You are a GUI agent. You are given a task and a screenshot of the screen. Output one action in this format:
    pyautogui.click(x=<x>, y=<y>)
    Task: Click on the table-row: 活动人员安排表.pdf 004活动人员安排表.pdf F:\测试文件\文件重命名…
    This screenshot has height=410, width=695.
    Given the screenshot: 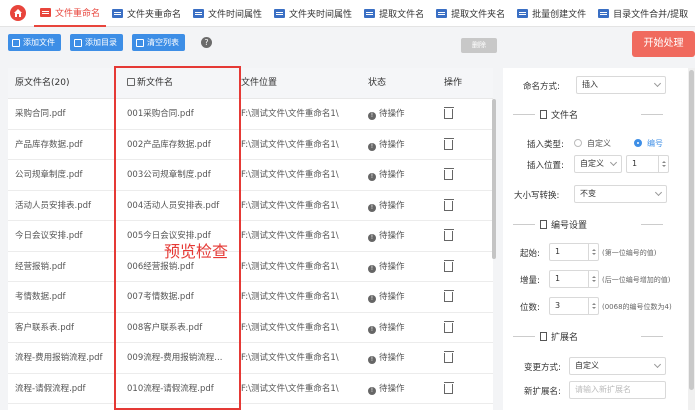 What is the action you would take?
    pyautogui.click(x=250, y=206)
    